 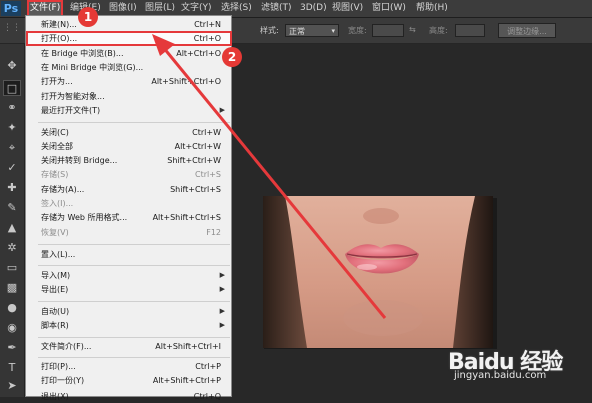 I want to click on menu-item-close-all: 关闭全部 Alt+Ctrl+W, so click(x=129, y=146).